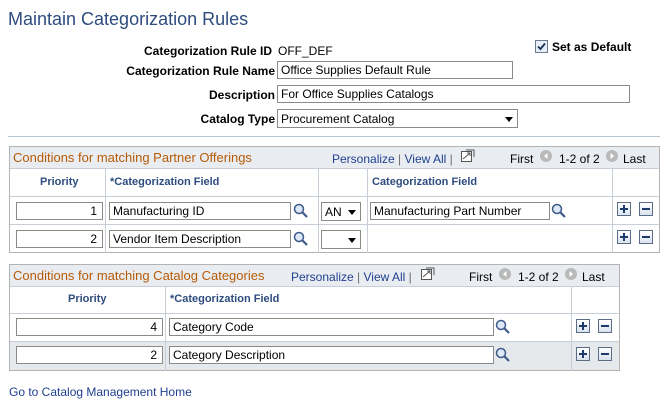 The image size is (666, 401). Describe the element at coordinates (592, 47) in the screenshot. I see `set-default-label: Set as Default` at that location.